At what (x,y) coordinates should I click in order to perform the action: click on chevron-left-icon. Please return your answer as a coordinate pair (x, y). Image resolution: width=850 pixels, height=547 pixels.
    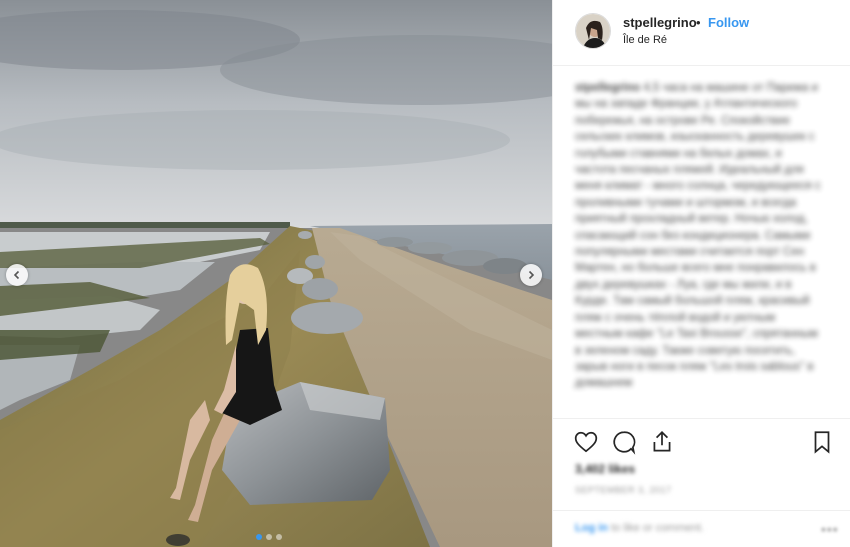
    Looking at the image, I should click on (16, 275).